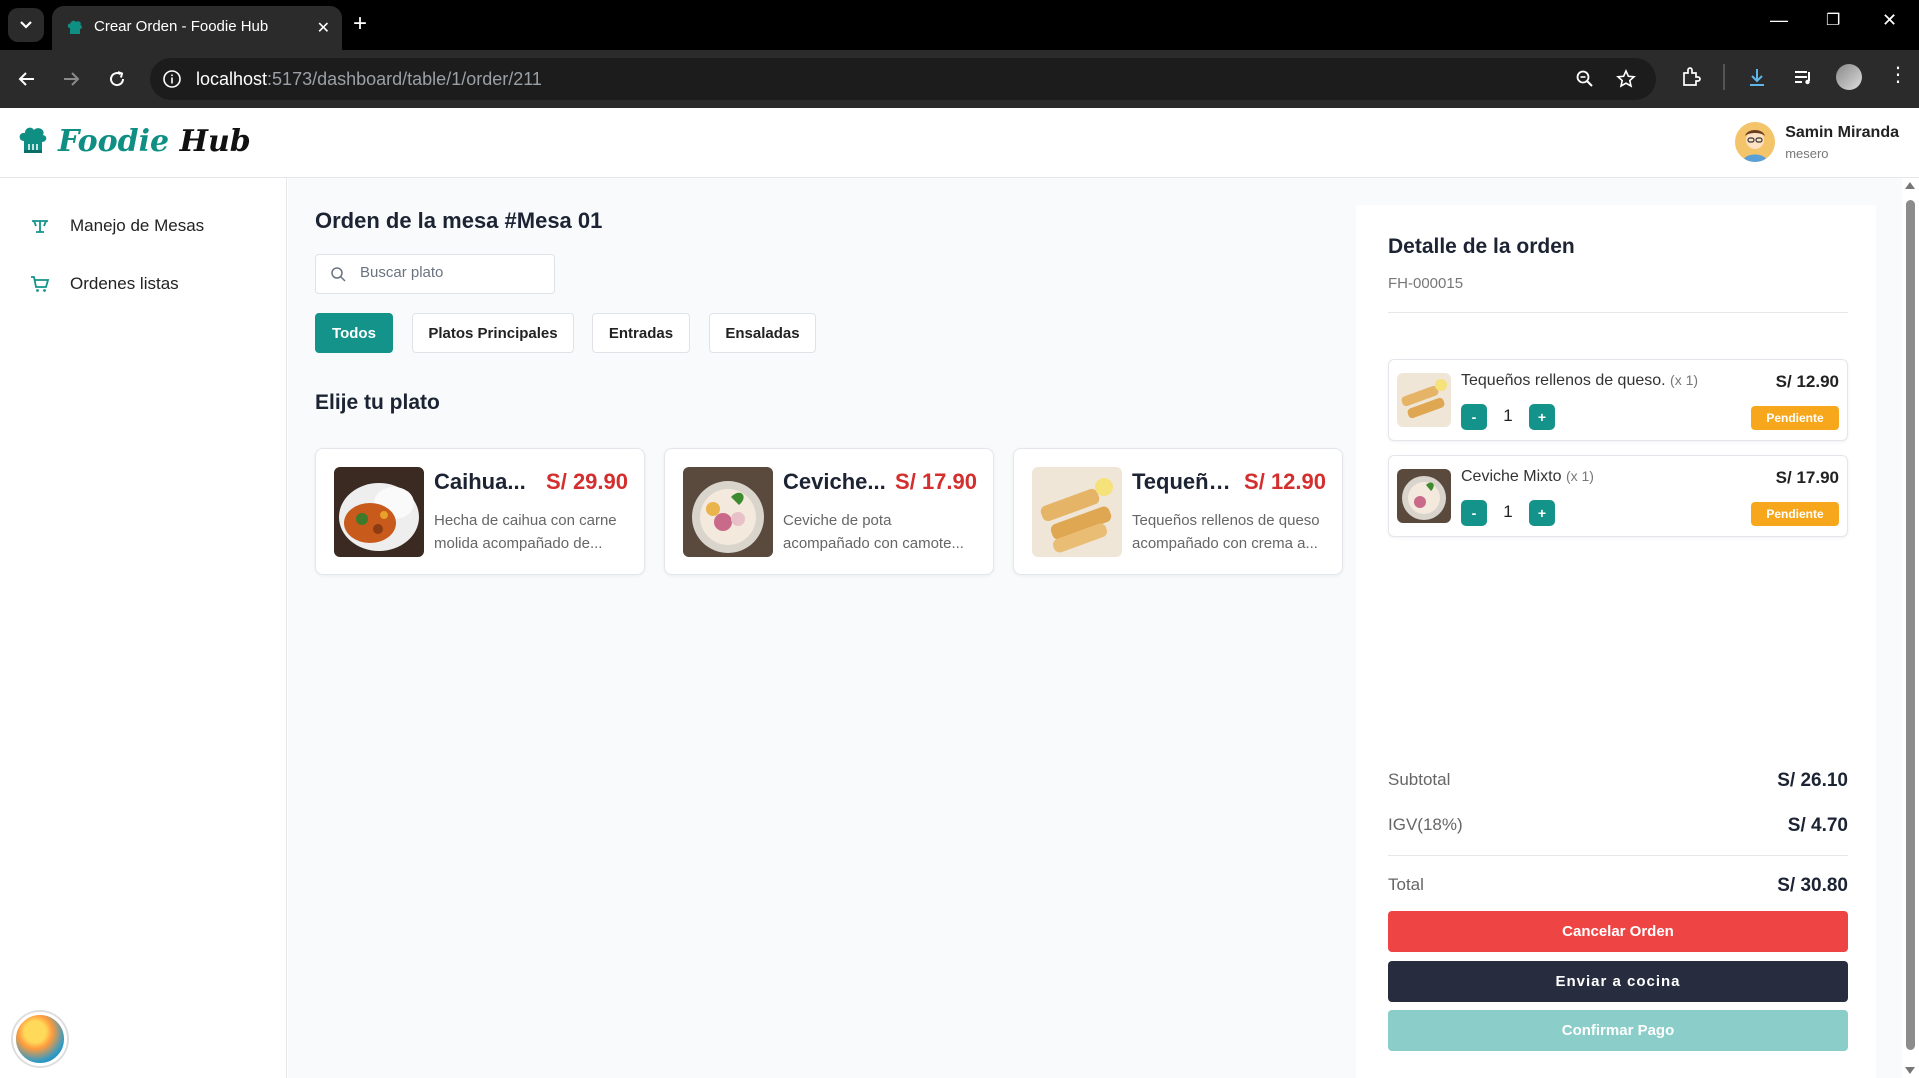  Describe the element at coordinates (1618, 981) in the screenshot. I see `send-to-kitchen-button: Enviar a cocina` at that location.